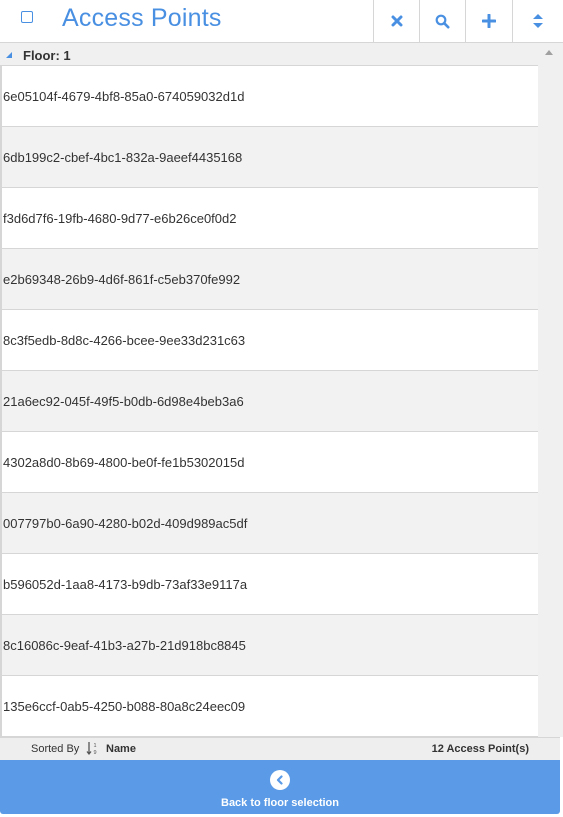  Describe the element at coordinates (124, 645) in the screenshot. I see `access-point-id: 8c16086c-9eaf-41b3-a27b-21d918bc8845` at that location.